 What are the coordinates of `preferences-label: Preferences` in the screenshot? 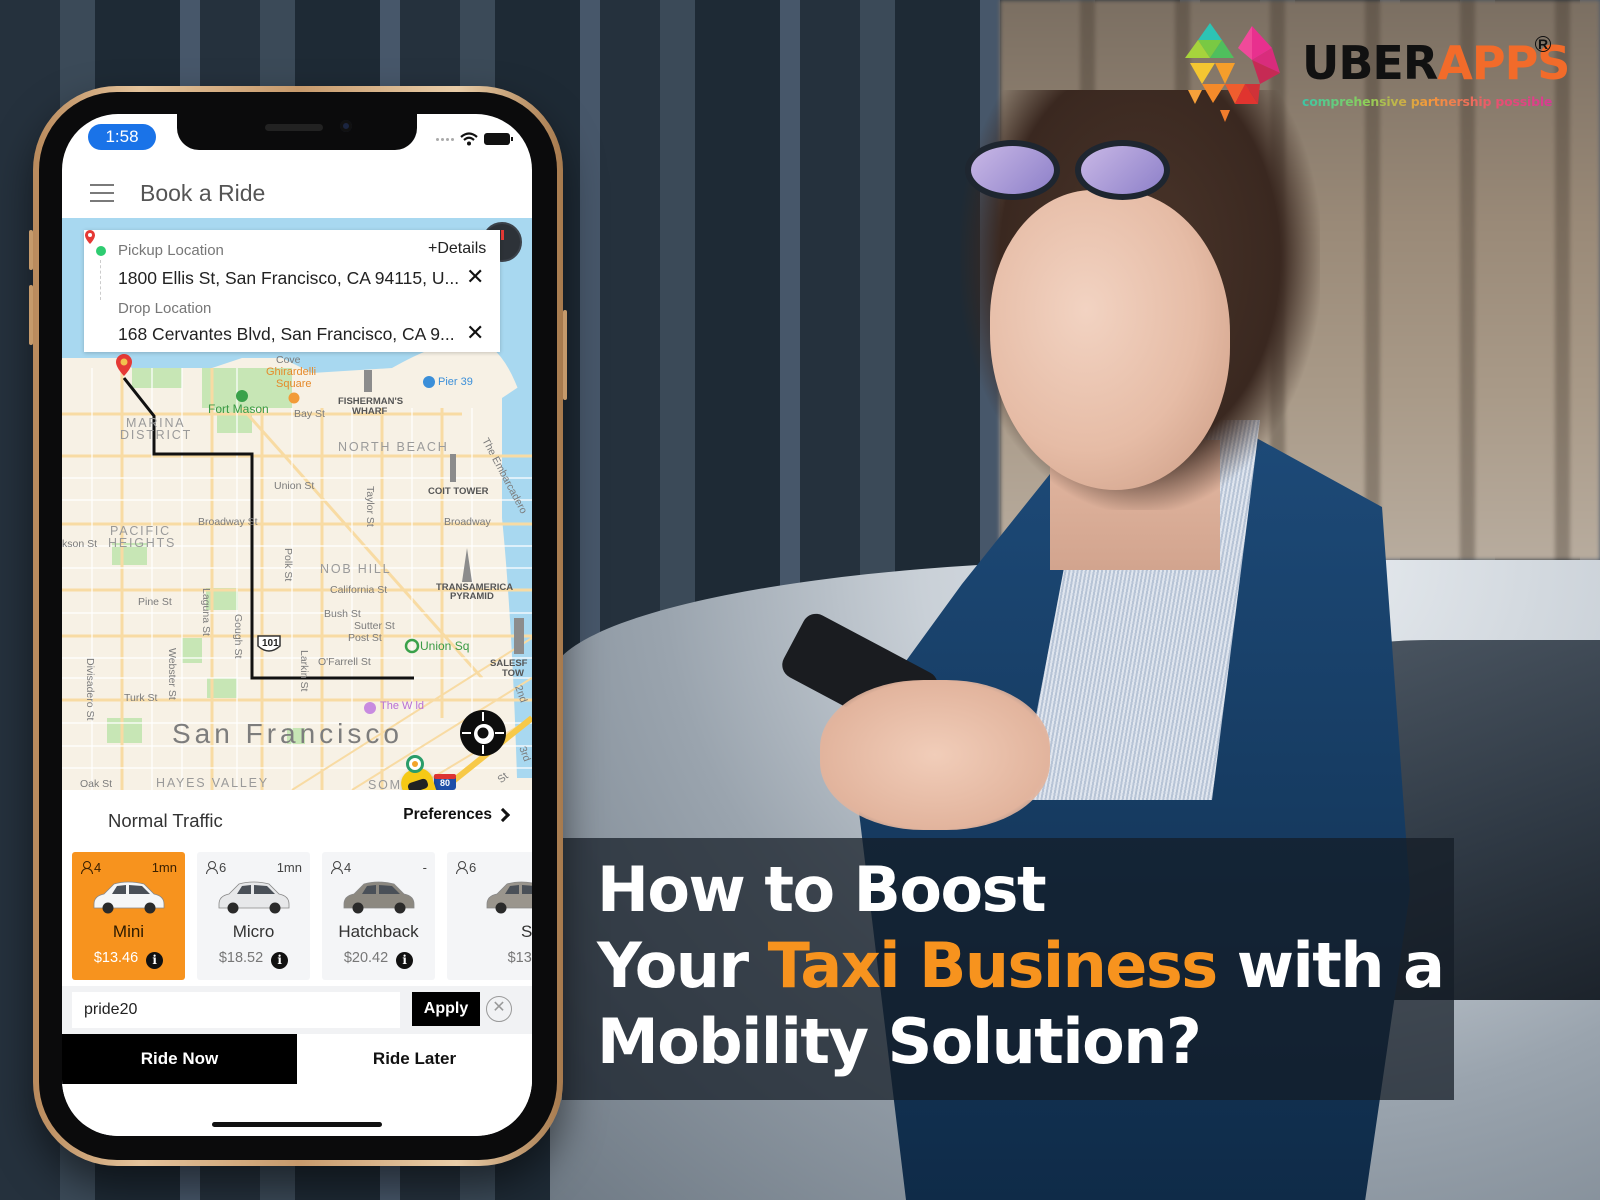 It's located at (447, 814).